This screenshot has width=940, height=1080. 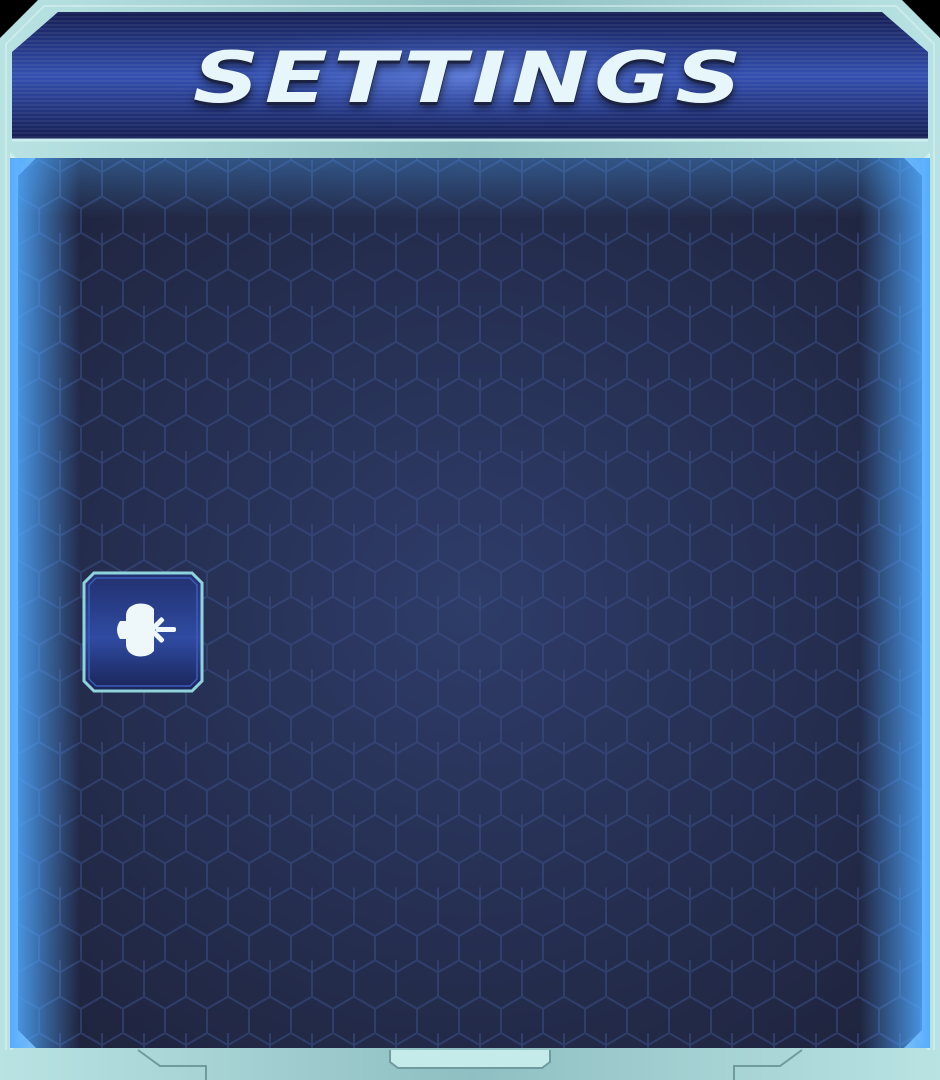 I want to click on page-title: SETTINGS, so click(x=470, y=78).